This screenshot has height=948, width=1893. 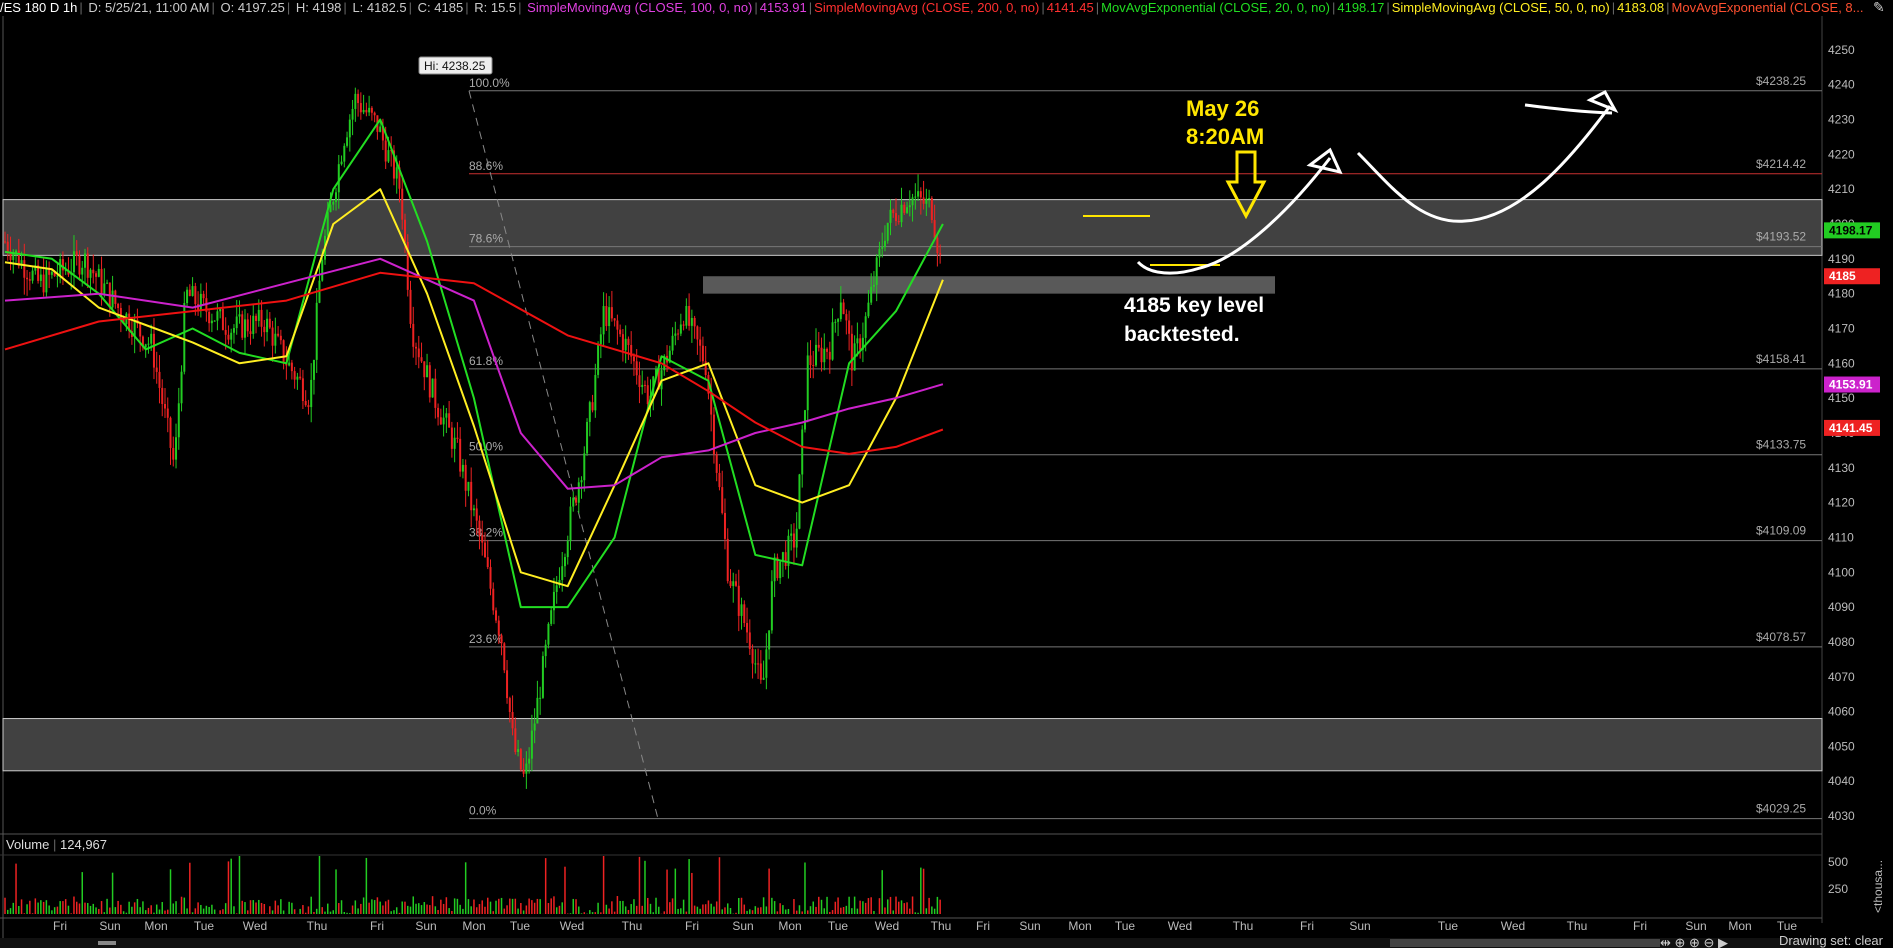 What do you see at coordinates (1831, 940) in the screenshot?
I see `drawing-set-label: Drawing set: clear` at bounding box center [1831, 940].